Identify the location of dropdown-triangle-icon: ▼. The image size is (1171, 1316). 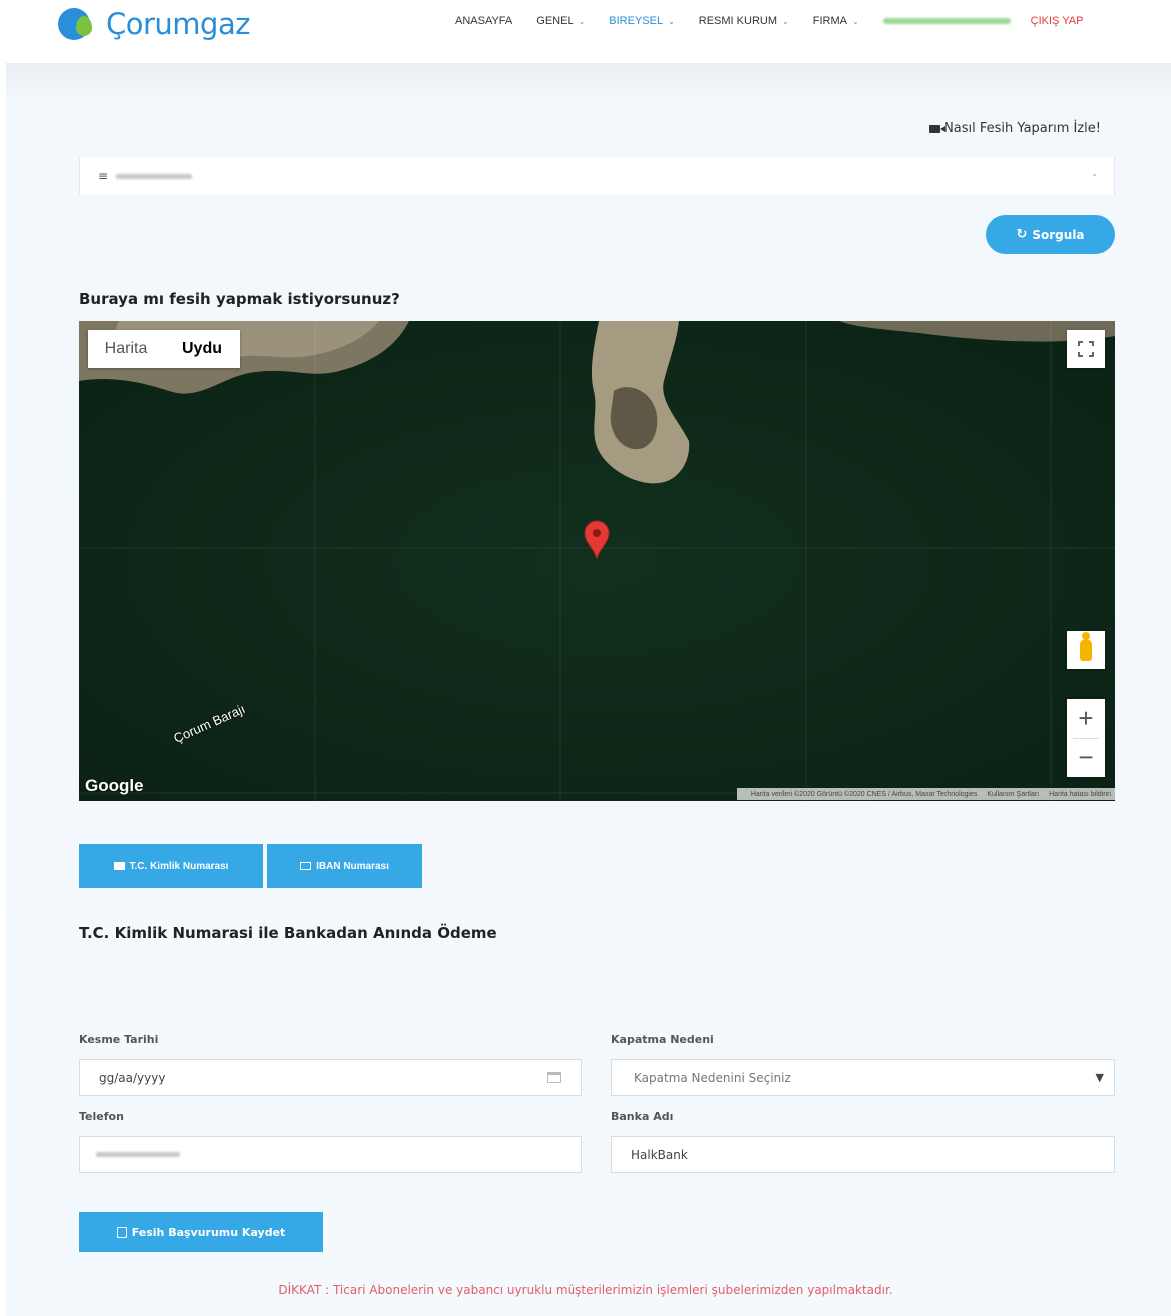
(1099, 1077).